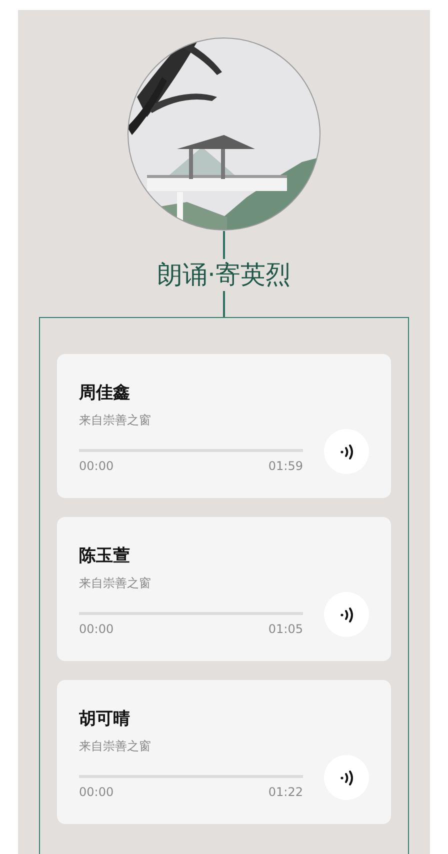  I want to click on duration-time: 01:22, so click(285, 792).